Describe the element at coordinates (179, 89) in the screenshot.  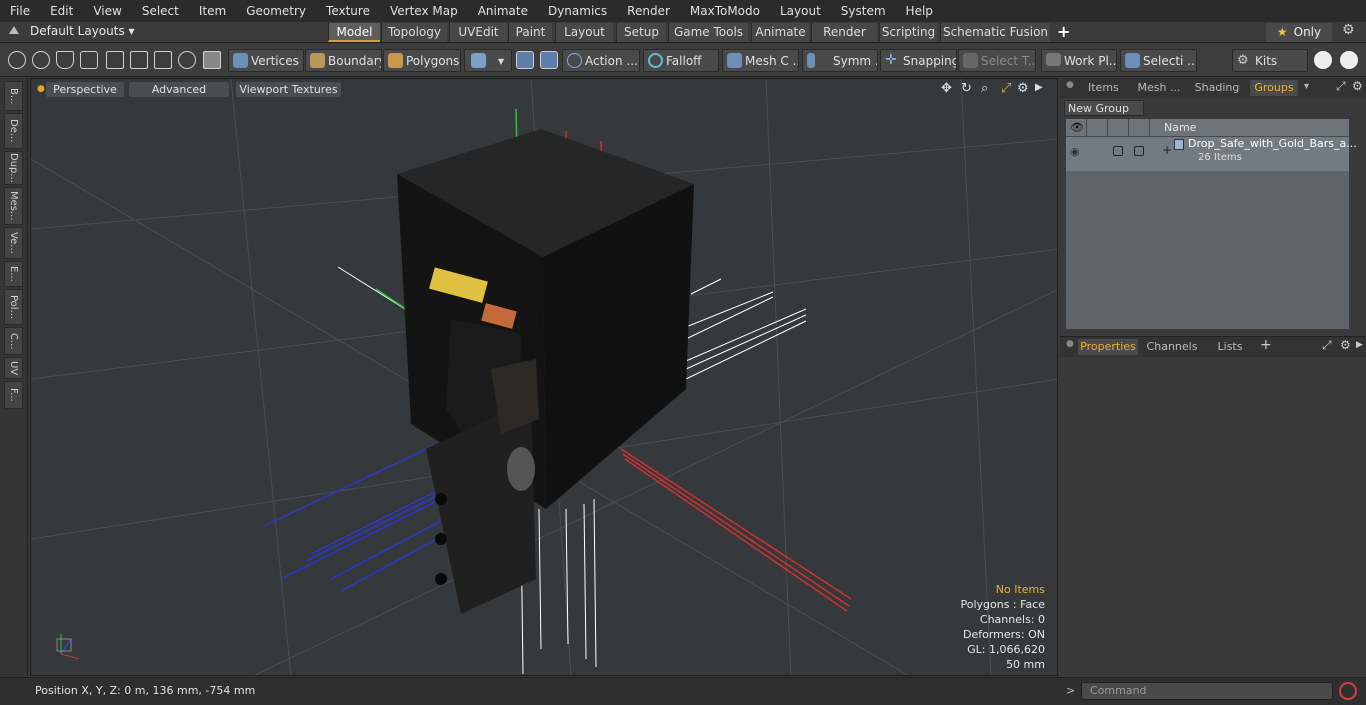
I see `advanced-button: Advanced` at that location.